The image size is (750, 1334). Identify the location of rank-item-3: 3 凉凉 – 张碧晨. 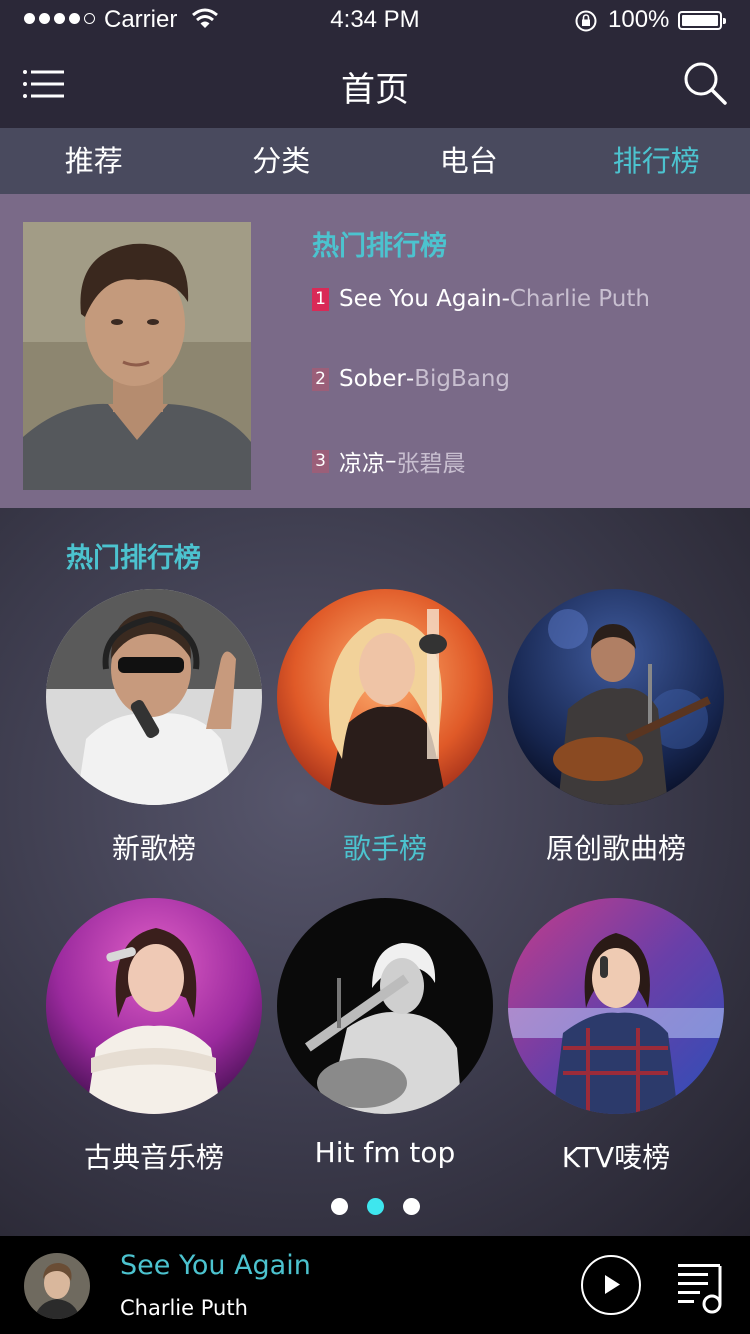
(389, 461).